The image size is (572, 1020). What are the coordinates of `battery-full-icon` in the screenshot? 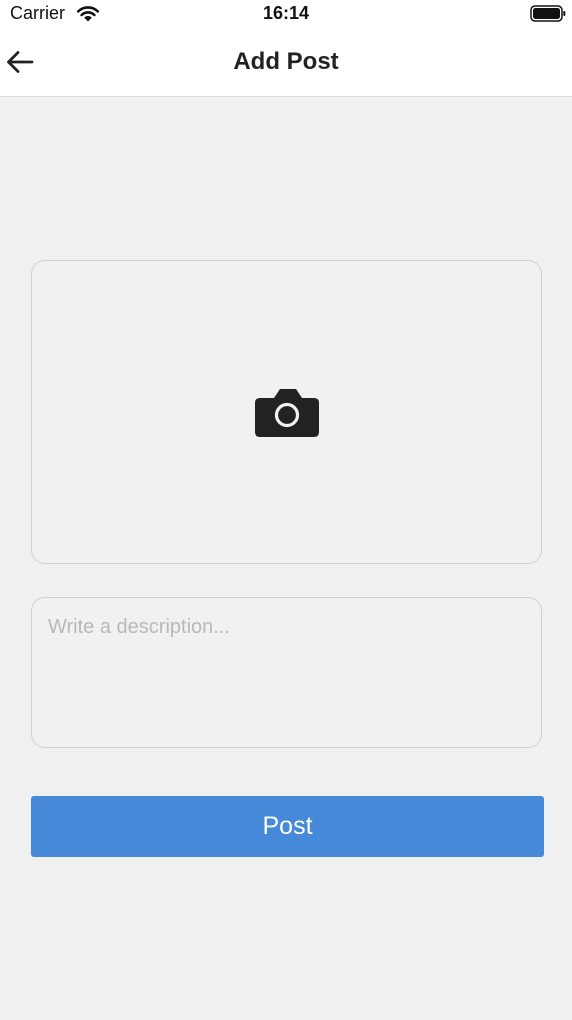 It's located at (548, 13).